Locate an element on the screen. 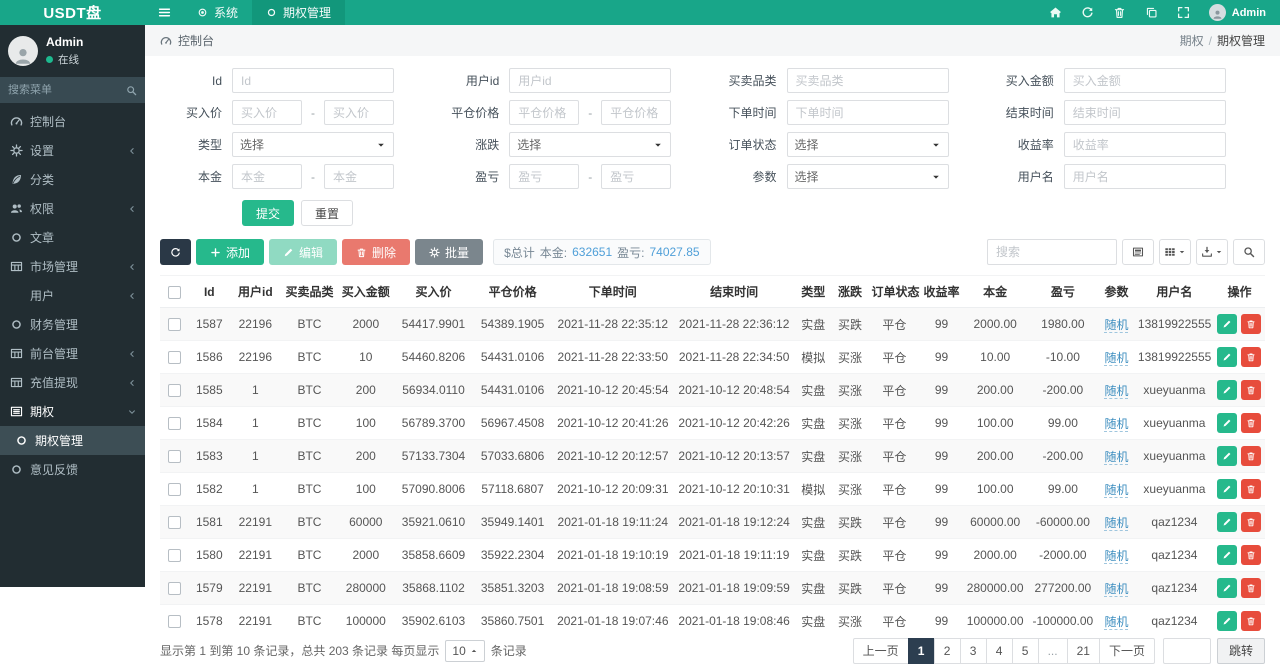 Image resolution: width=1280 pixels, height=669 pixels. column-header-type: 类型 is located at coordinates (813, 291).